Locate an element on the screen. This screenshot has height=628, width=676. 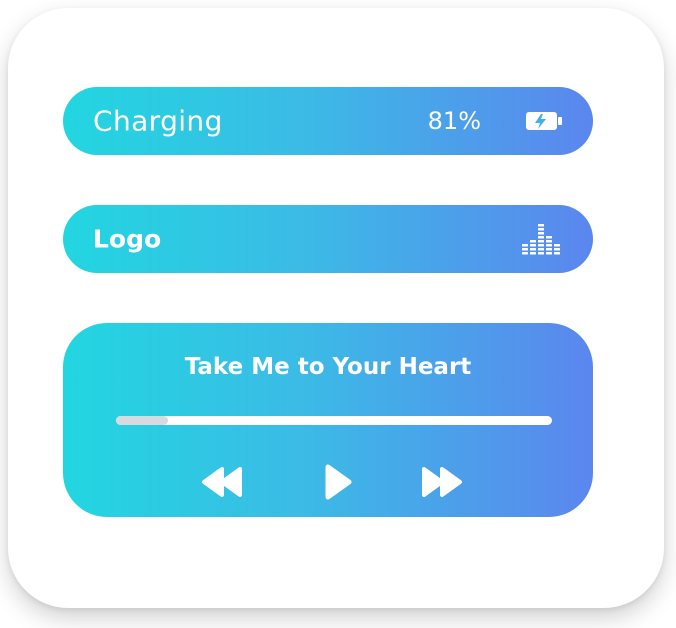
play-button is located at coordinates (337, 482).